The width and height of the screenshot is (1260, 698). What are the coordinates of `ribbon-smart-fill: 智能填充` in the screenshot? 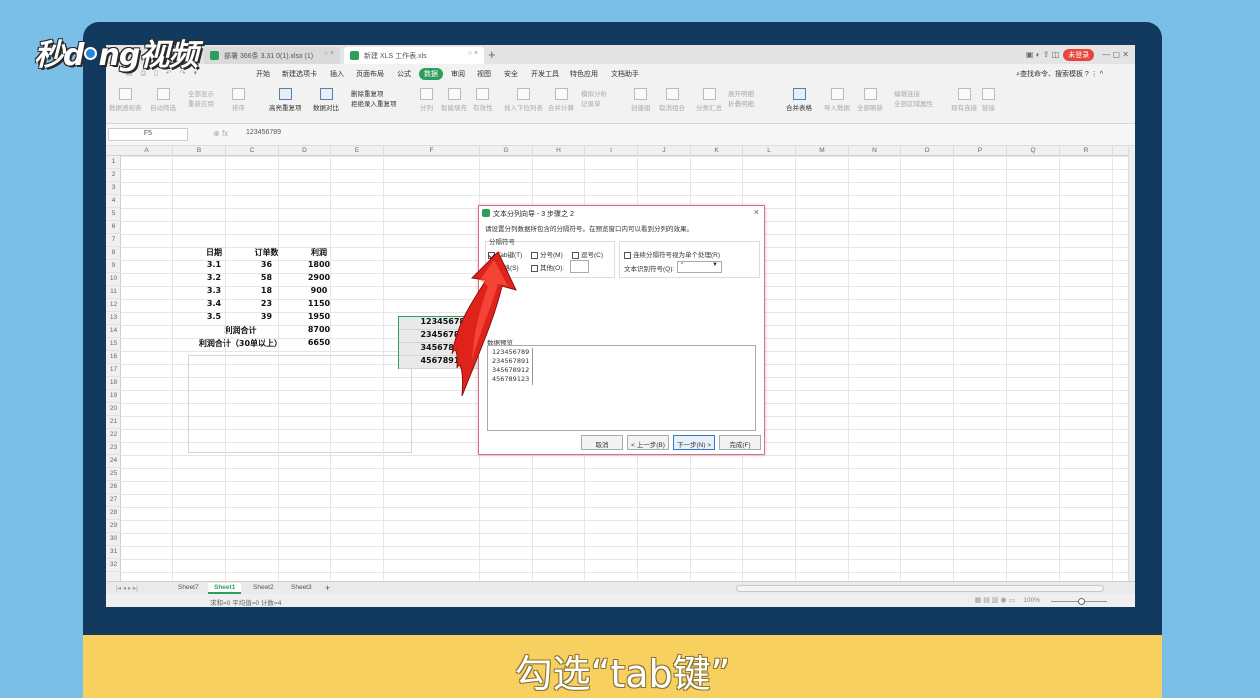 It's located at (454, 100).